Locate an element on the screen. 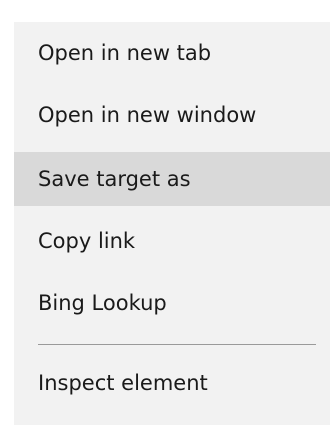  menu-item-open-in-new-window: Open in new window is located at coordinates (172, 115).